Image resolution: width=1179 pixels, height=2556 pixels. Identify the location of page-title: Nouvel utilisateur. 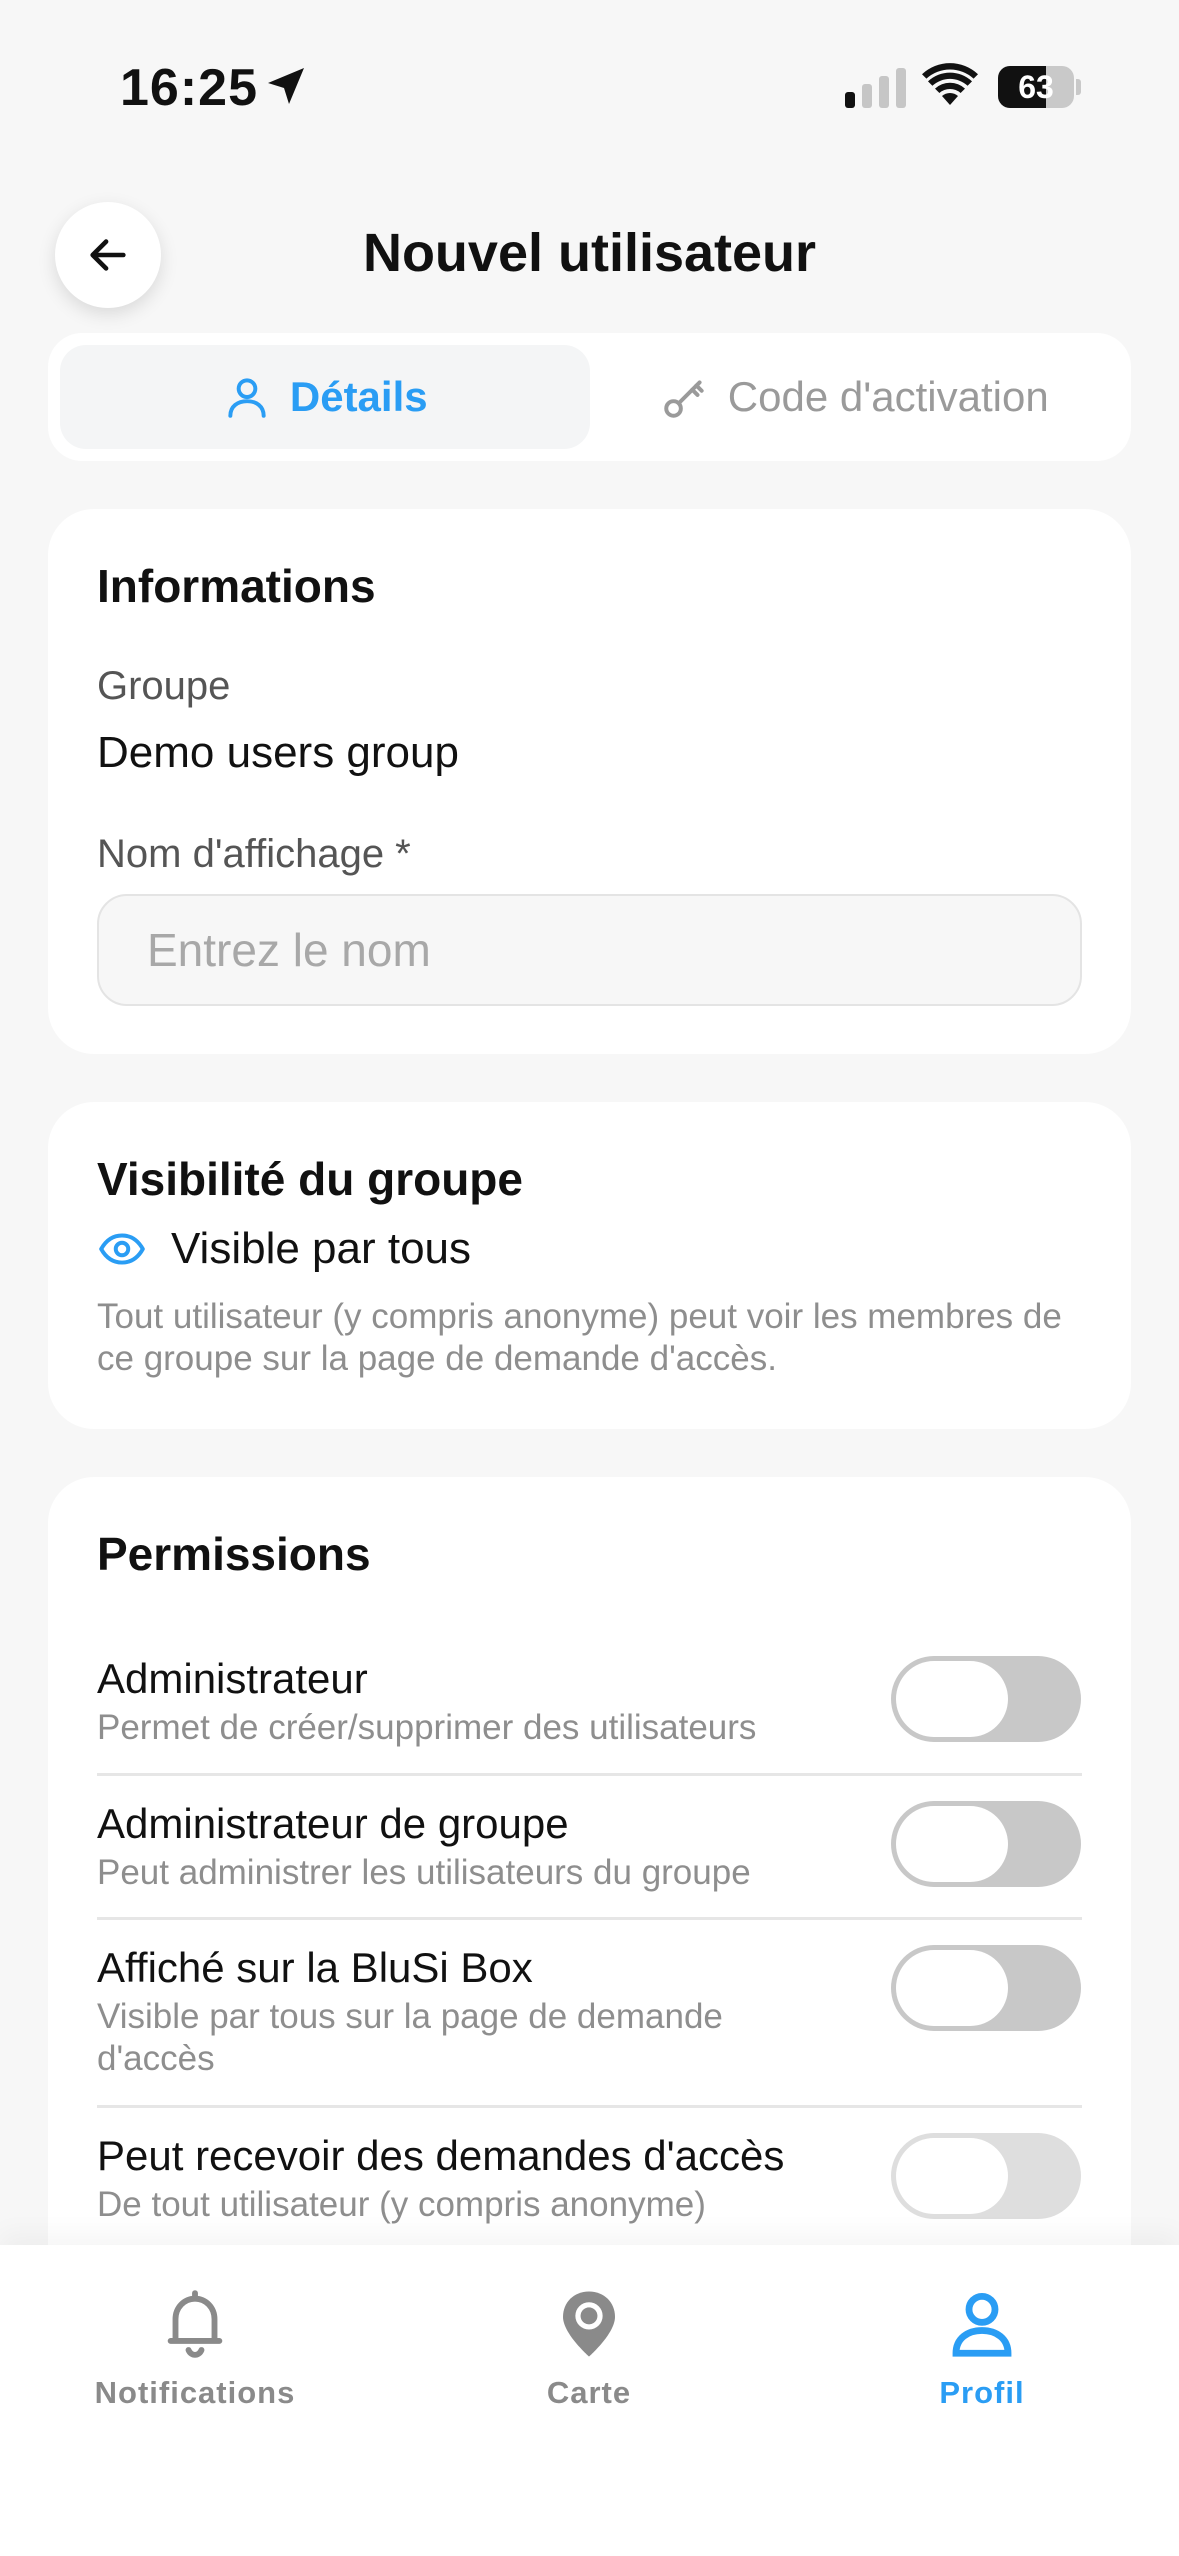
(589, 253).